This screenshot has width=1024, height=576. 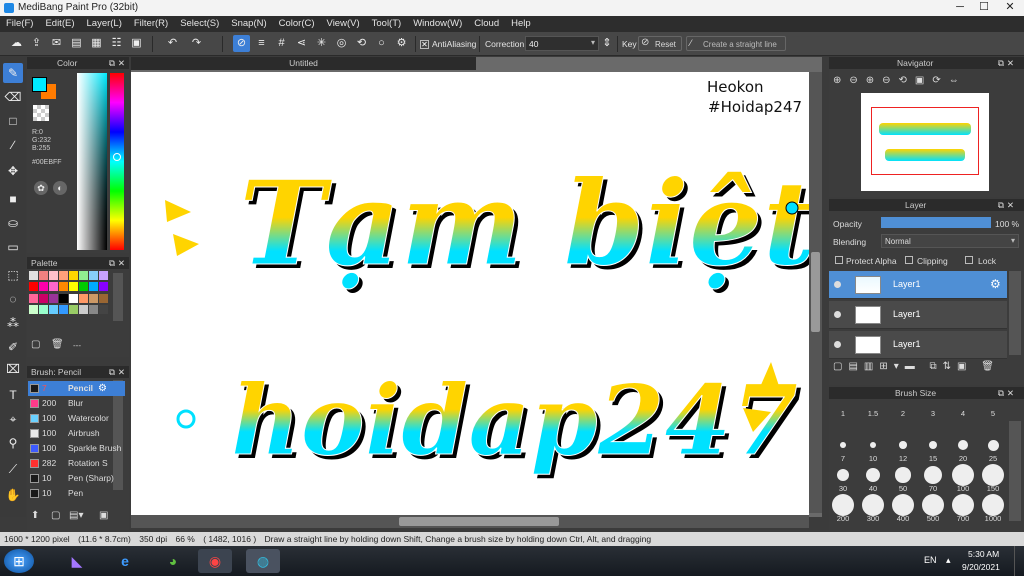 What do you see at coordinates (381, 43) in the screenshot?
I see `snap-circle-icon: ○` at bounding box center [381, 43].